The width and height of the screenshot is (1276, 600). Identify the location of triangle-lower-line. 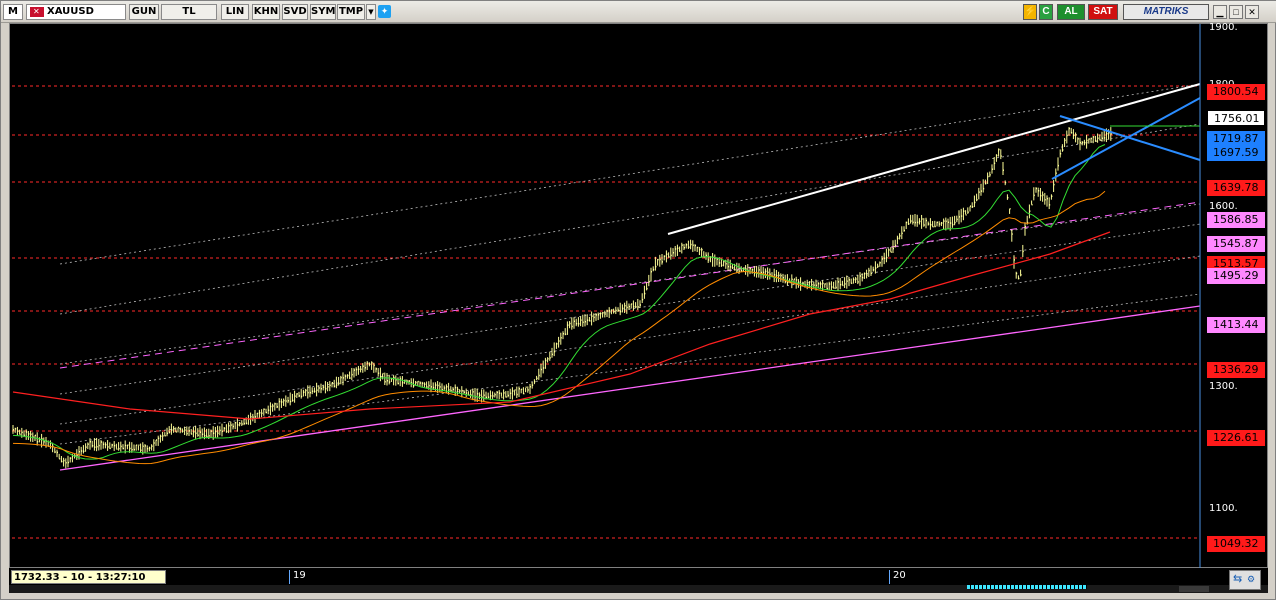
(1126, 138).